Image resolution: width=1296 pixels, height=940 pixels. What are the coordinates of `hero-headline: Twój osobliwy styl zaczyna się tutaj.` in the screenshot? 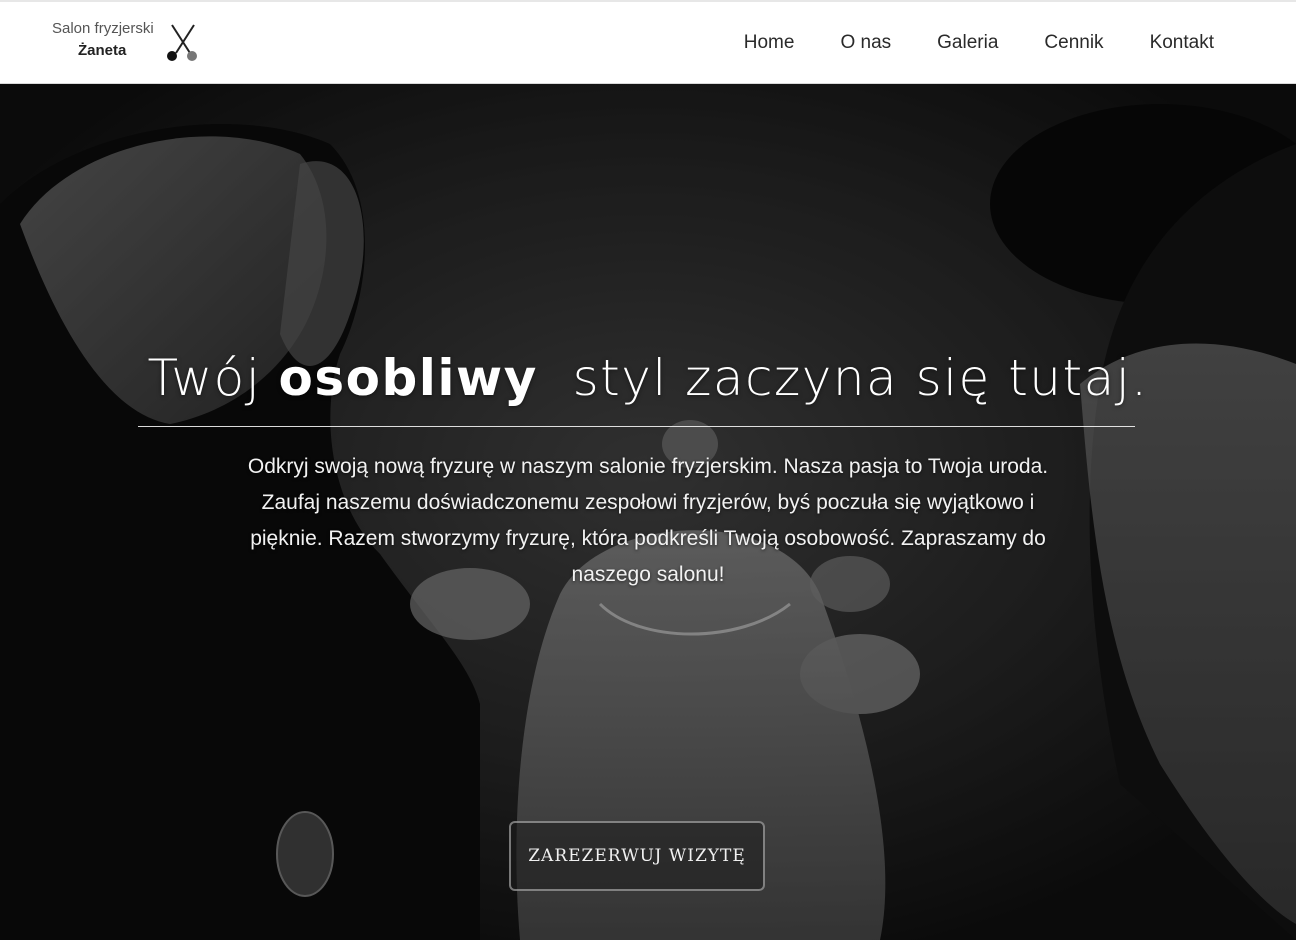 It's located at (648, 378).